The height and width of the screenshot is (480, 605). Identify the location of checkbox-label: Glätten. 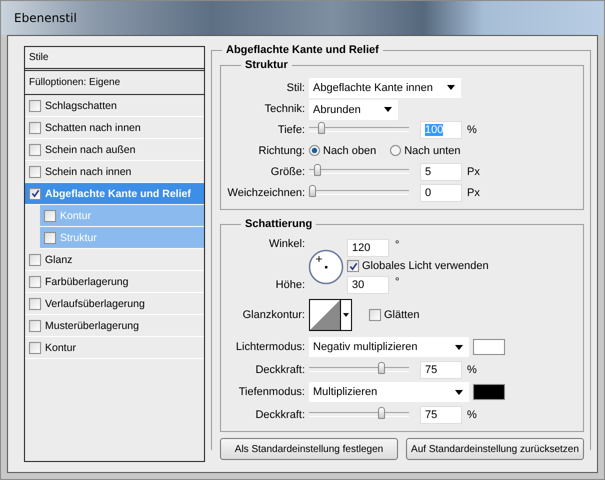
(402, 315).